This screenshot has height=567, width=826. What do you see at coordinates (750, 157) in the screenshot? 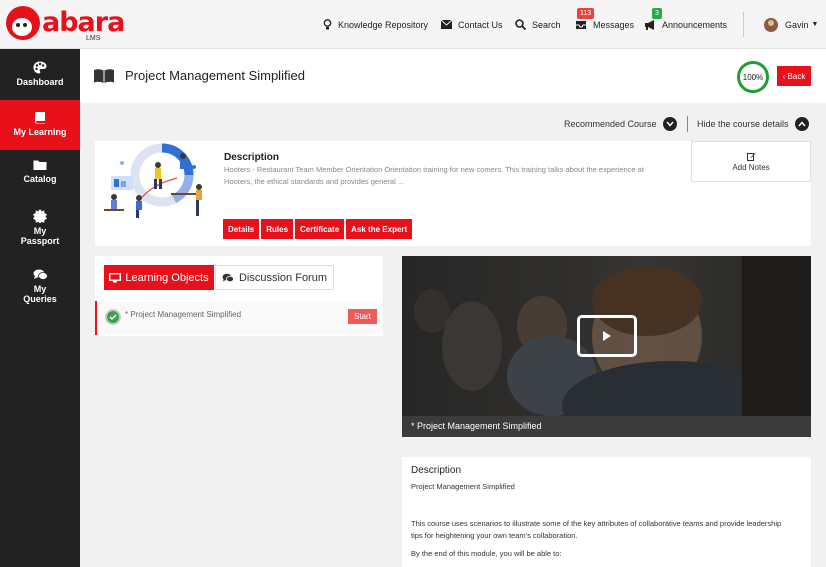
I see `edit-icon` at bounding box center [750, 157].